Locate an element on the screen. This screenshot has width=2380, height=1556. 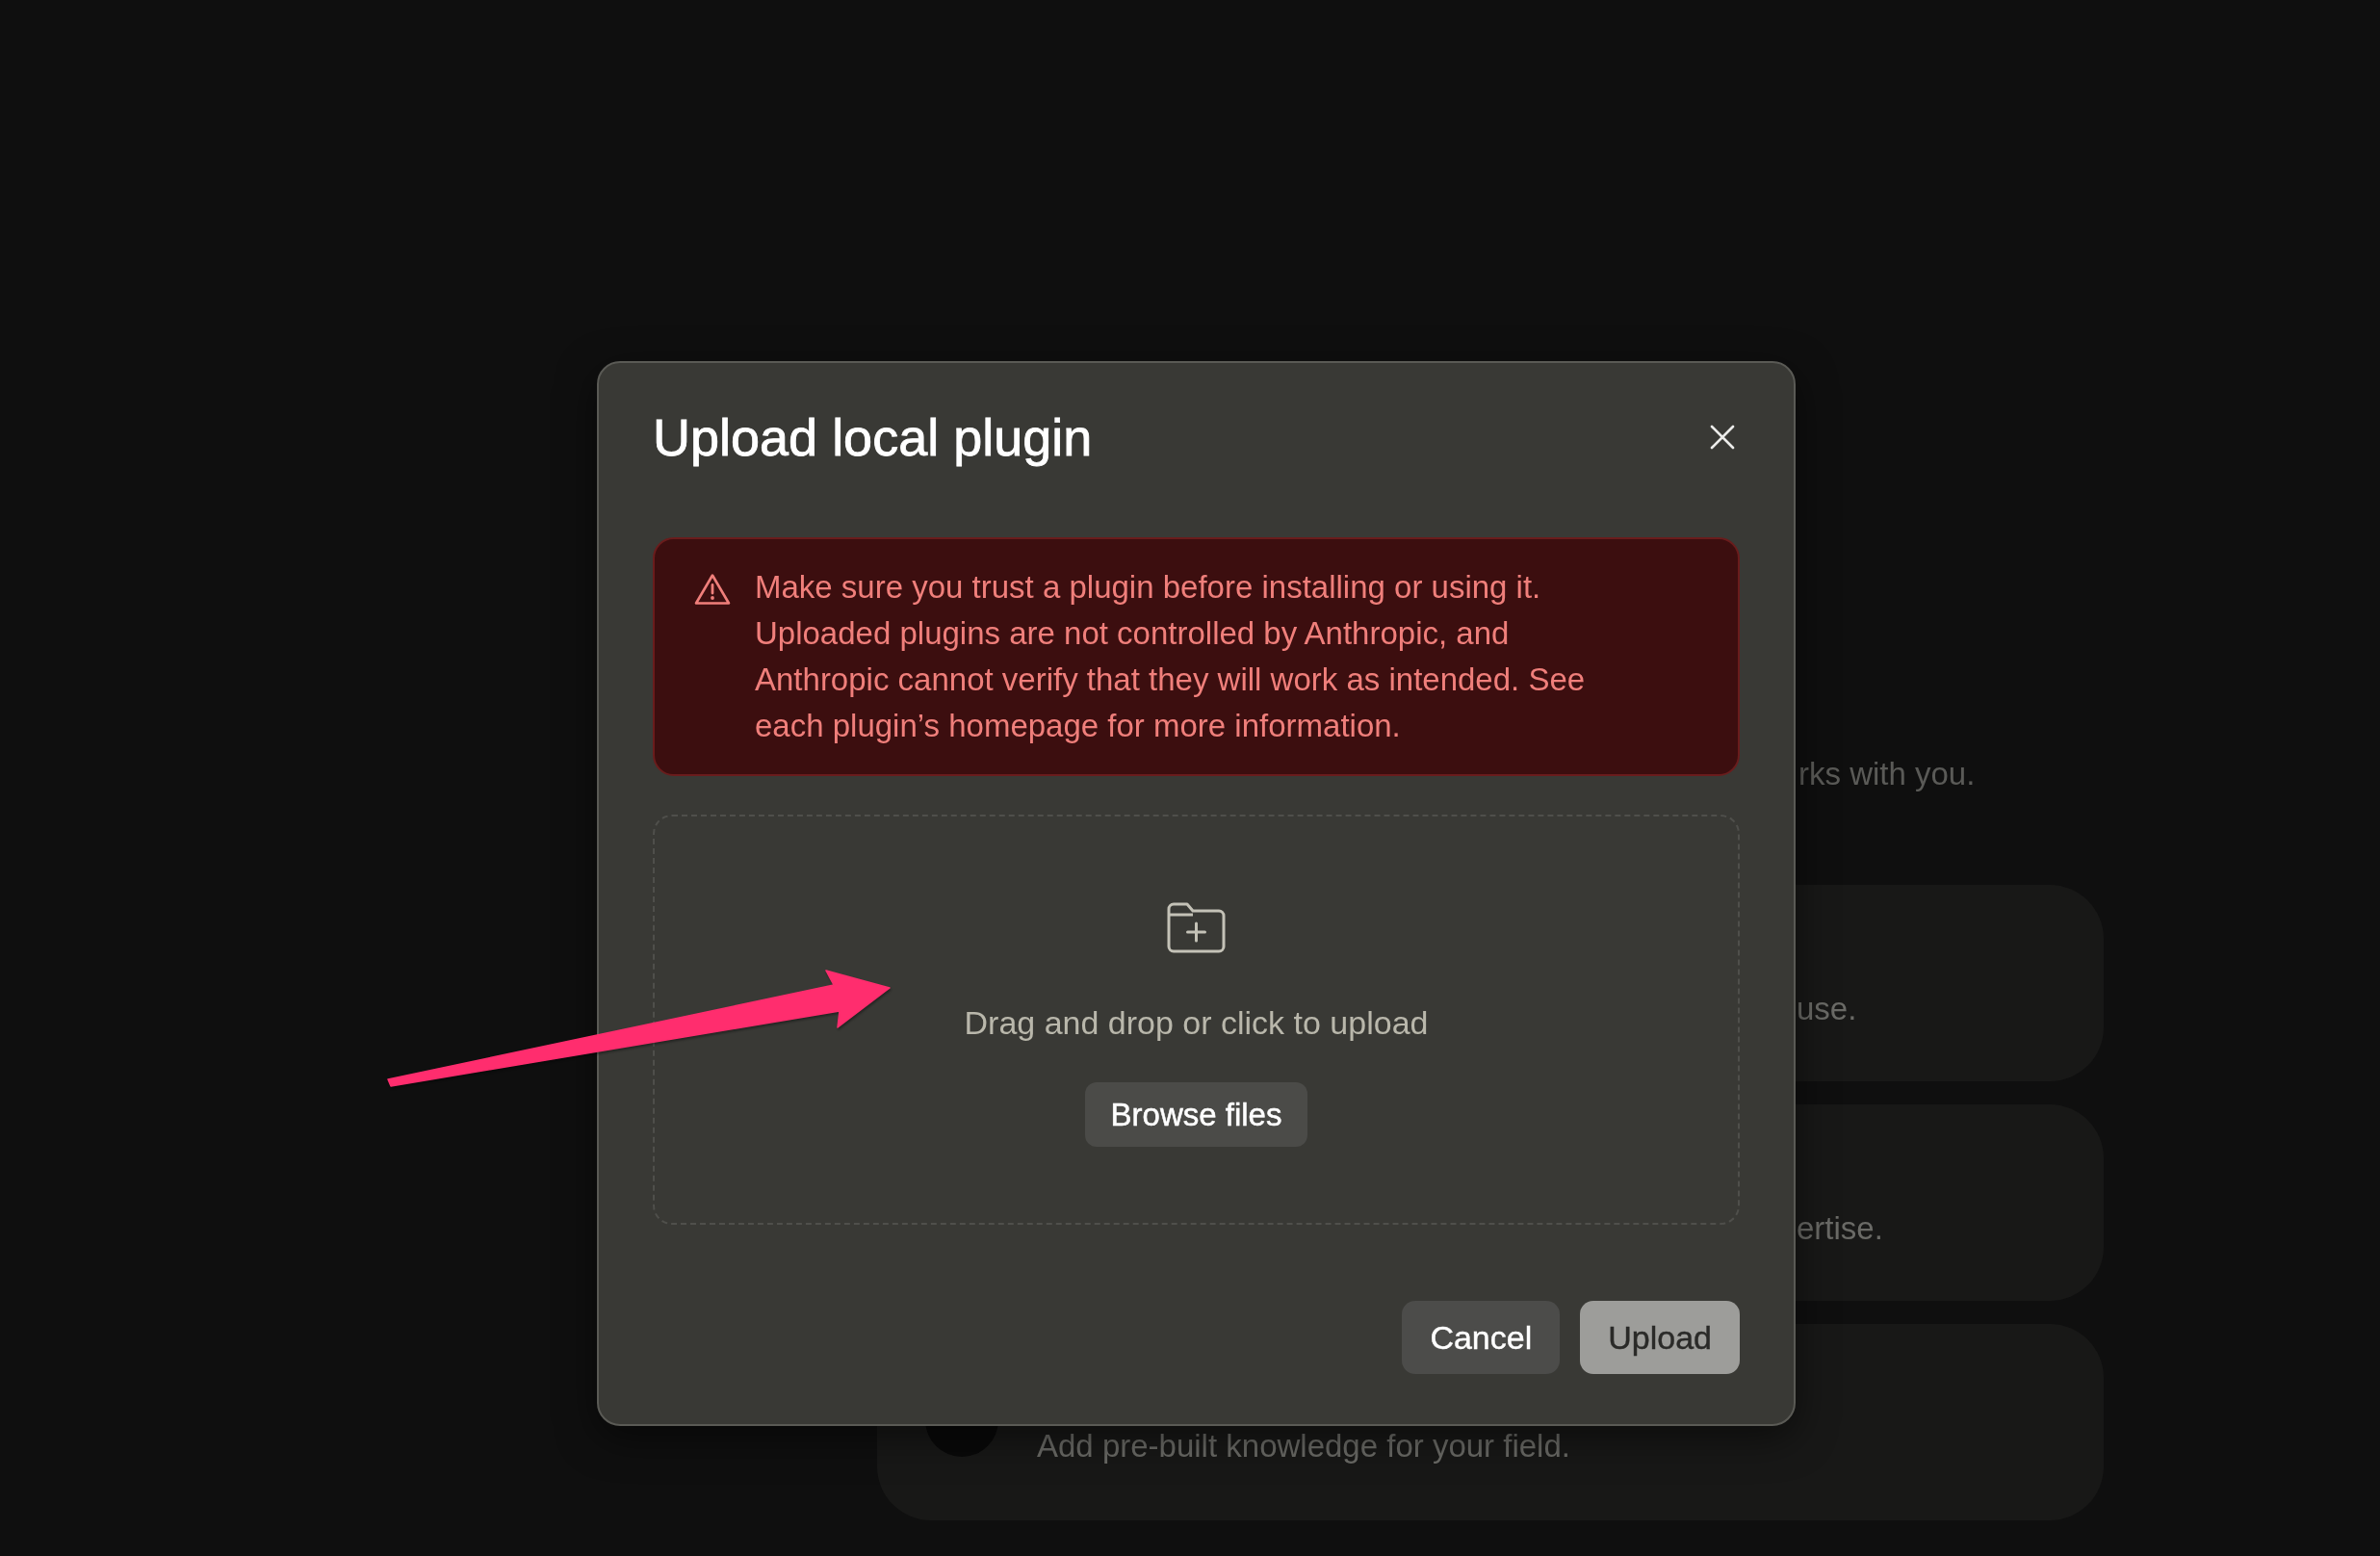
card-description: Add pre-built knowledge for your field. is located at coordinates (1304, 1446).